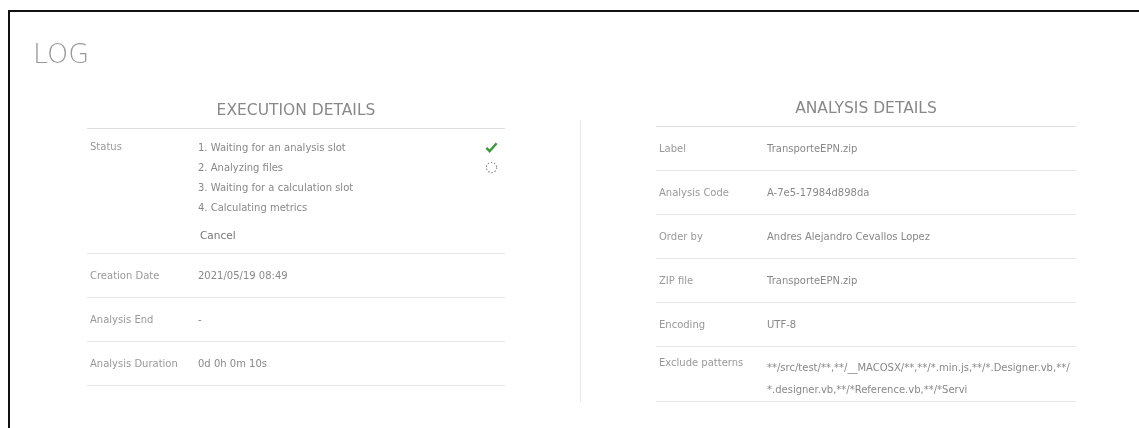 Image resolution: width=1139 pixels, height=428 pixels. I want to click on status-step: 3. Waiting for a calculation slot, so click(276, 187).